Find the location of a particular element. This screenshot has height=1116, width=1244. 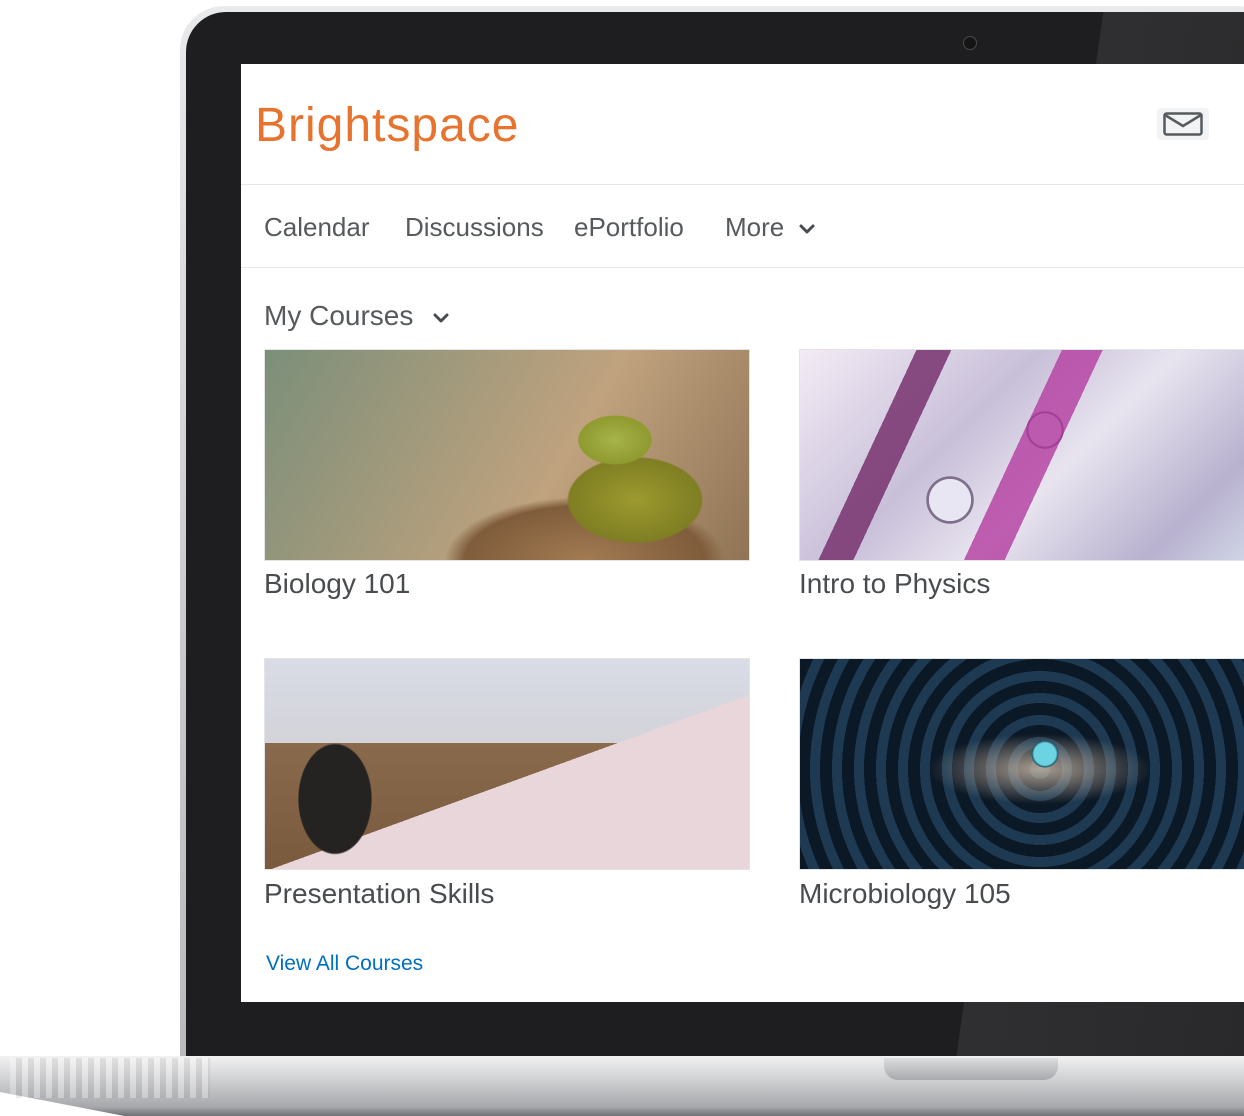

nav-item-eportfolio: ePortfolio is located at coordinates (629, 227).